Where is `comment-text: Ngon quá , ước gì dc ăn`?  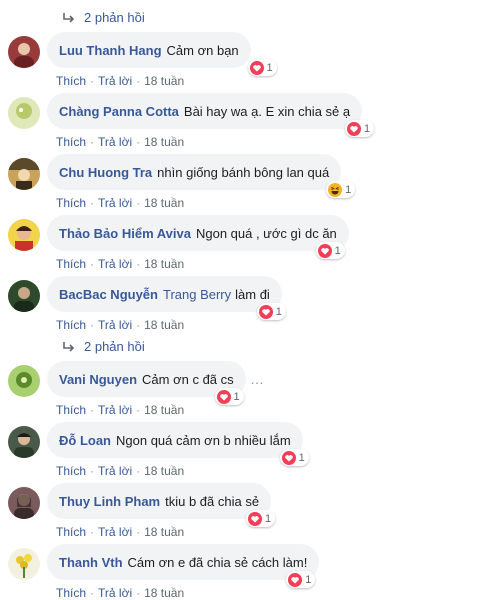
comment-text: Ngon quá , ước gì dc ăn is located at coordinates (266, 233).